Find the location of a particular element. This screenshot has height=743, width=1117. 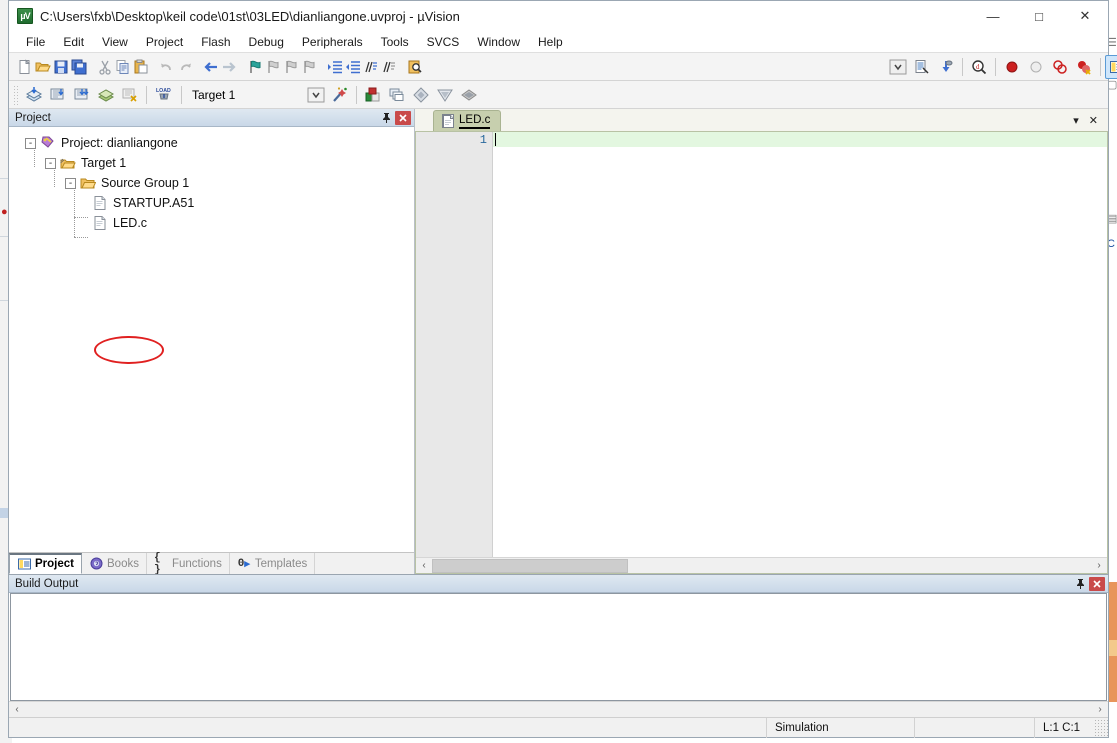

target-selector-label: Target 1 is located at coordinates (245, 95).